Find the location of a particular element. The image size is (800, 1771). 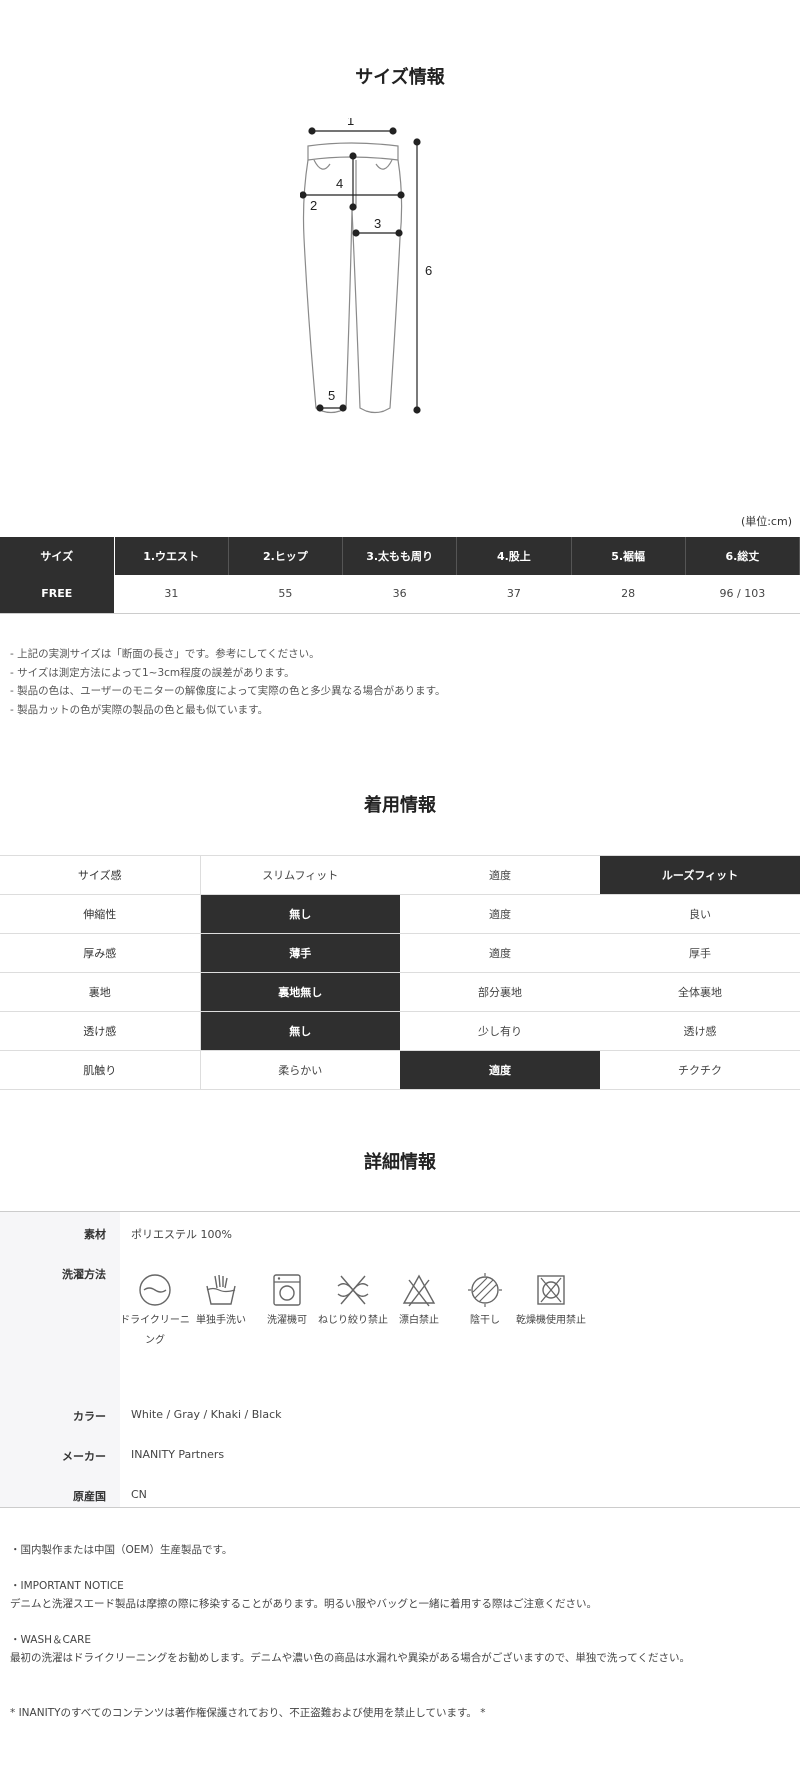

pants-measurement-diagram: 1 2 3 4 5 6 is located at coordinates (400, 298).